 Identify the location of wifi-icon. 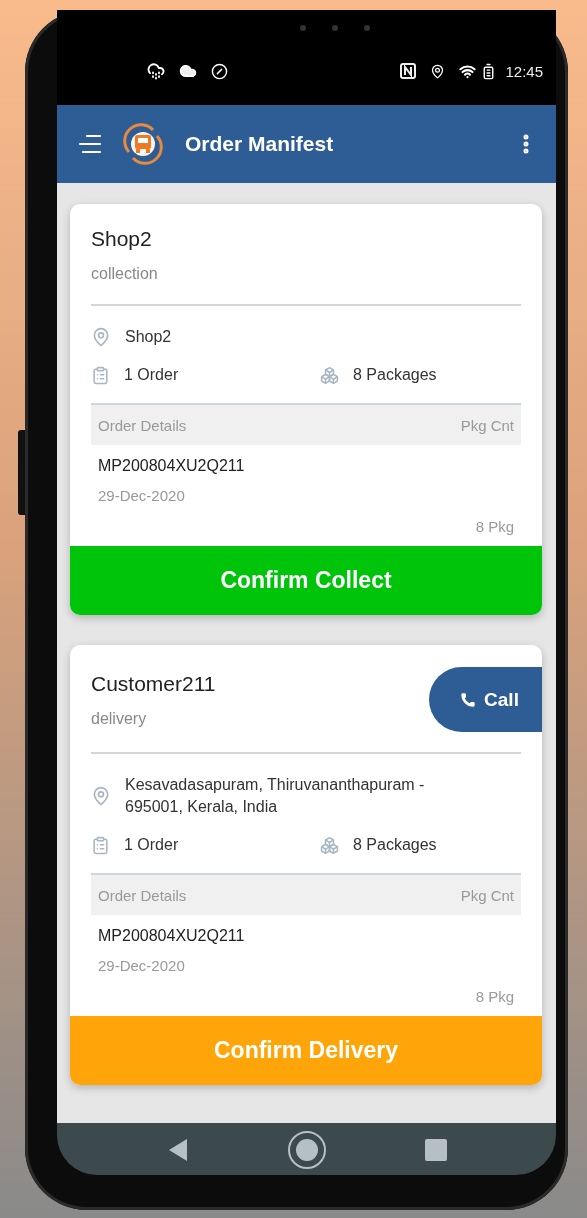
(468, 71).